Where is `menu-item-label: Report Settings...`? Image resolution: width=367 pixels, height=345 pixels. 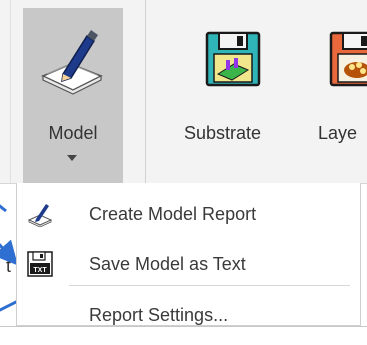 menu-item-label: Report Settings... is located at coordinates (159, 315).